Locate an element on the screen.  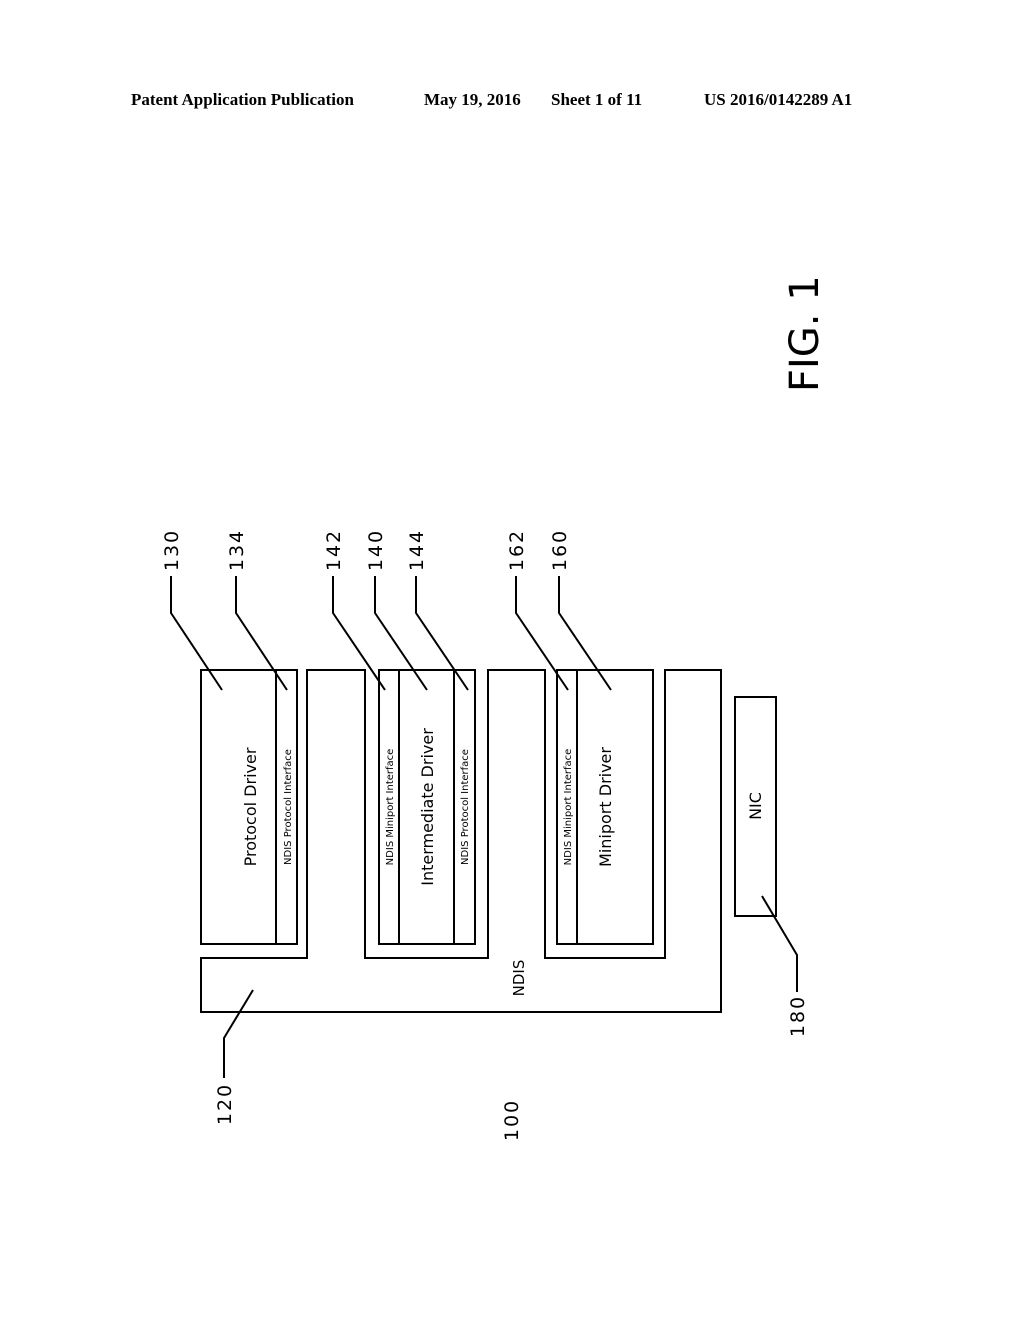
ref-100: 100 is located at coordinates (512, 1120).